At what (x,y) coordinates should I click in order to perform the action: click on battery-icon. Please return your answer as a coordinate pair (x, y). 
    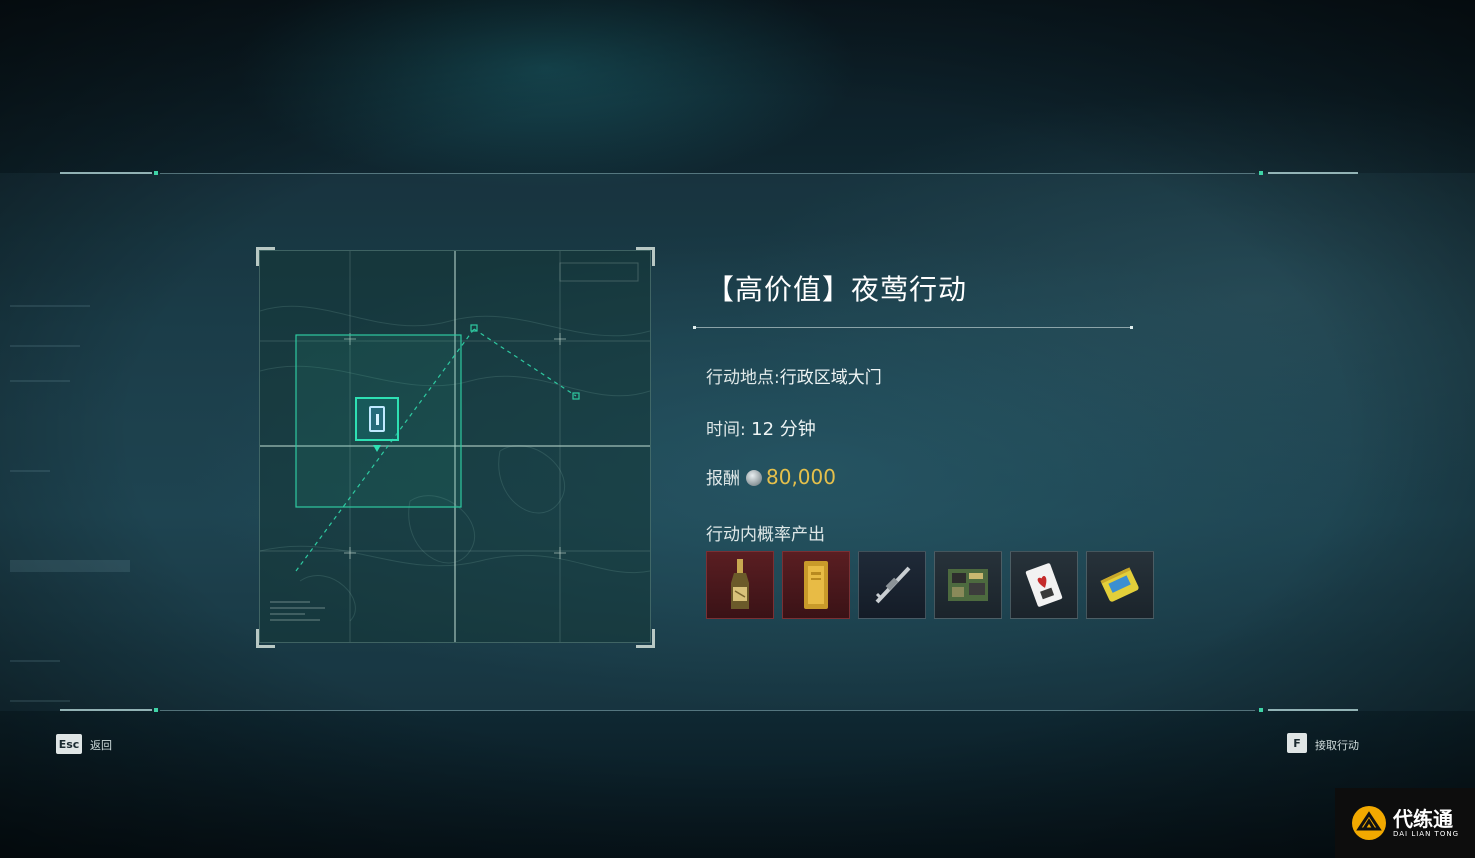
    Looking at the image, I should click on (377, 419).